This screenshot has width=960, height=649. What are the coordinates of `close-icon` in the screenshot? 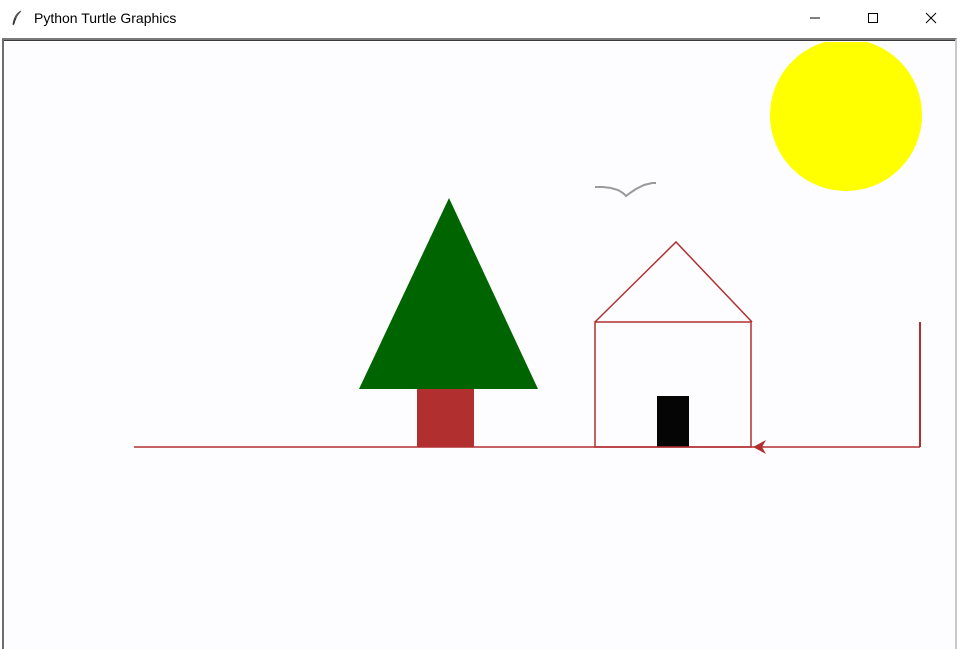 It's located at (931, 18).